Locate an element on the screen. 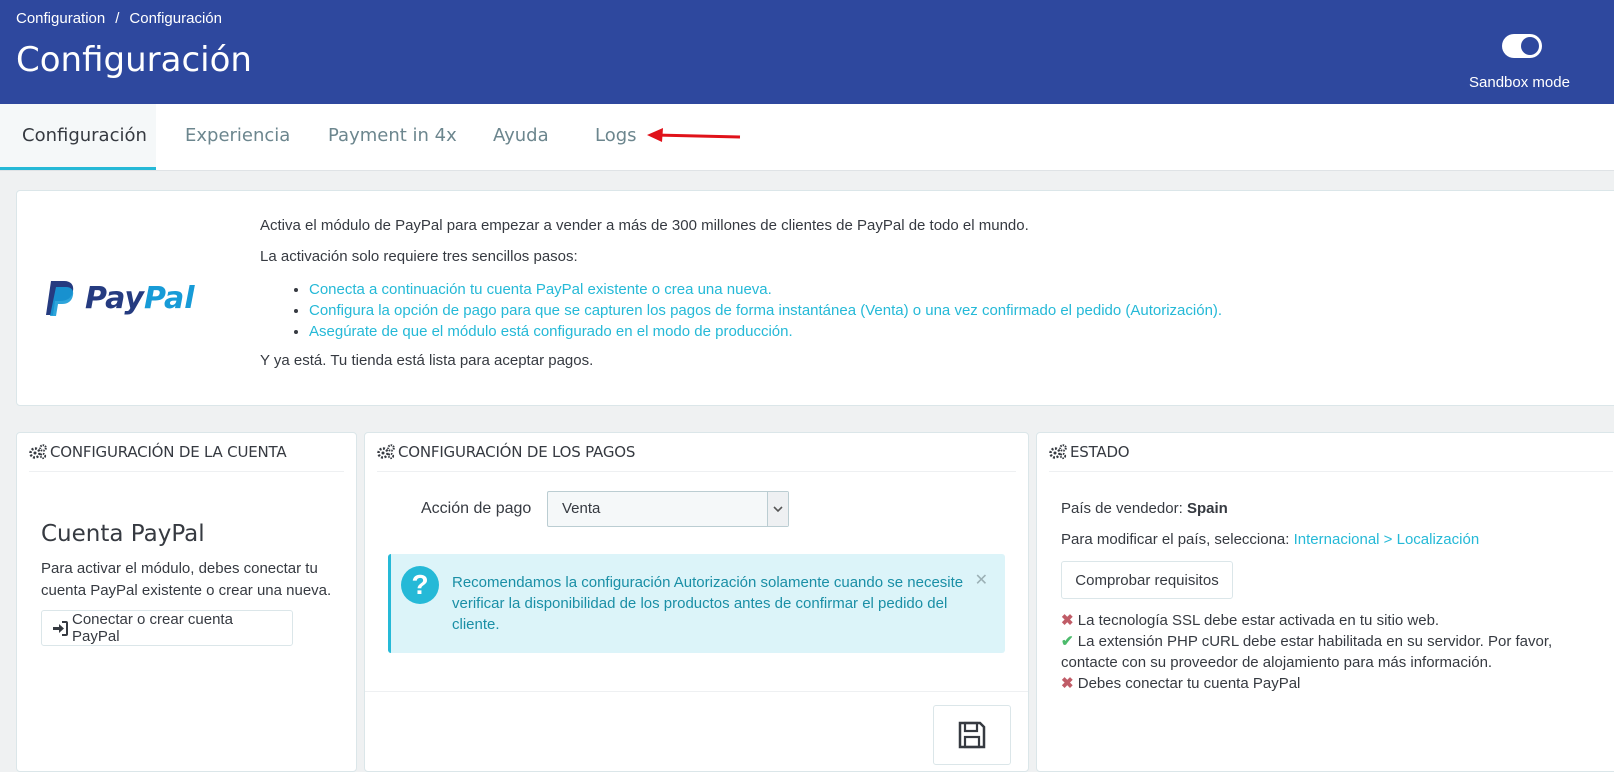 This screenshot has height=772, width=1614. status-panel-title: ESTADO is located at coordinates (1100, 452).